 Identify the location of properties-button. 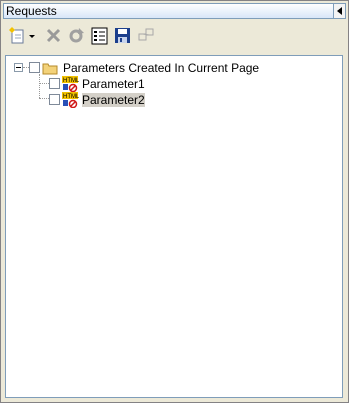
(100, 36).